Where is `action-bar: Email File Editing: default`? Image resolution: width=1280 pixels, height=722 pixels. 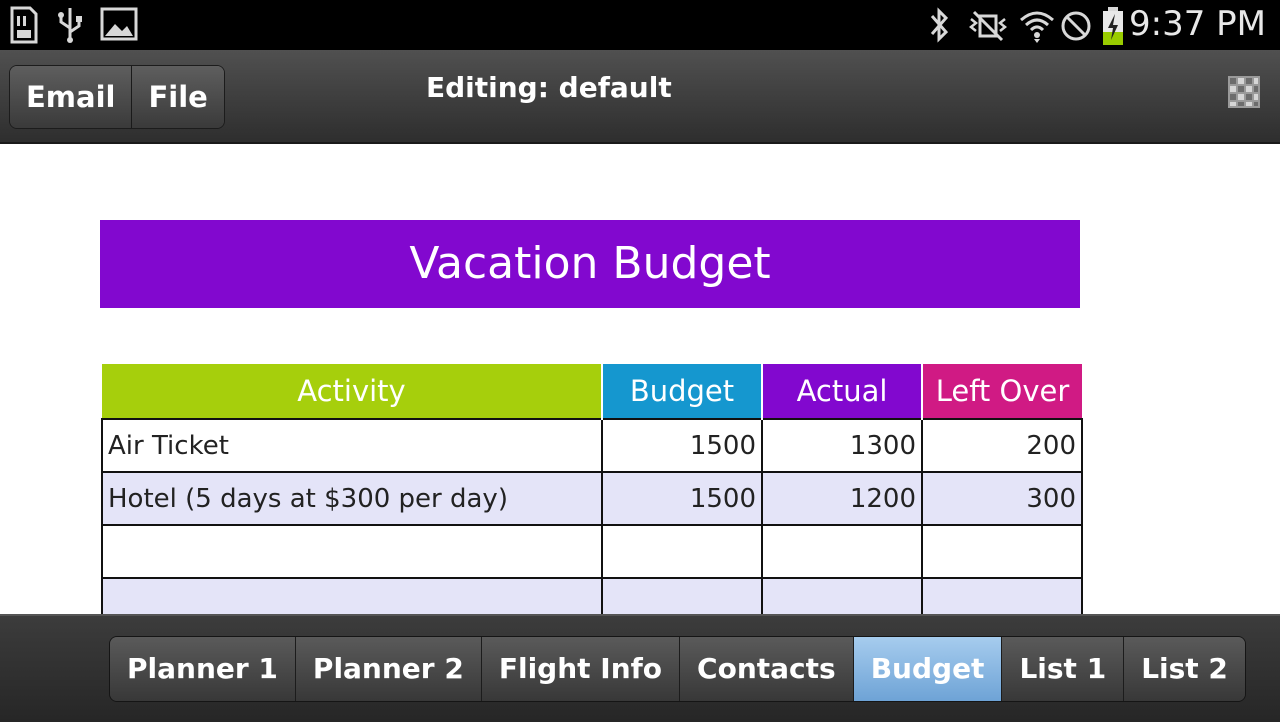
action-bar: Email File Editing: default is located at coordinates (640, 97).